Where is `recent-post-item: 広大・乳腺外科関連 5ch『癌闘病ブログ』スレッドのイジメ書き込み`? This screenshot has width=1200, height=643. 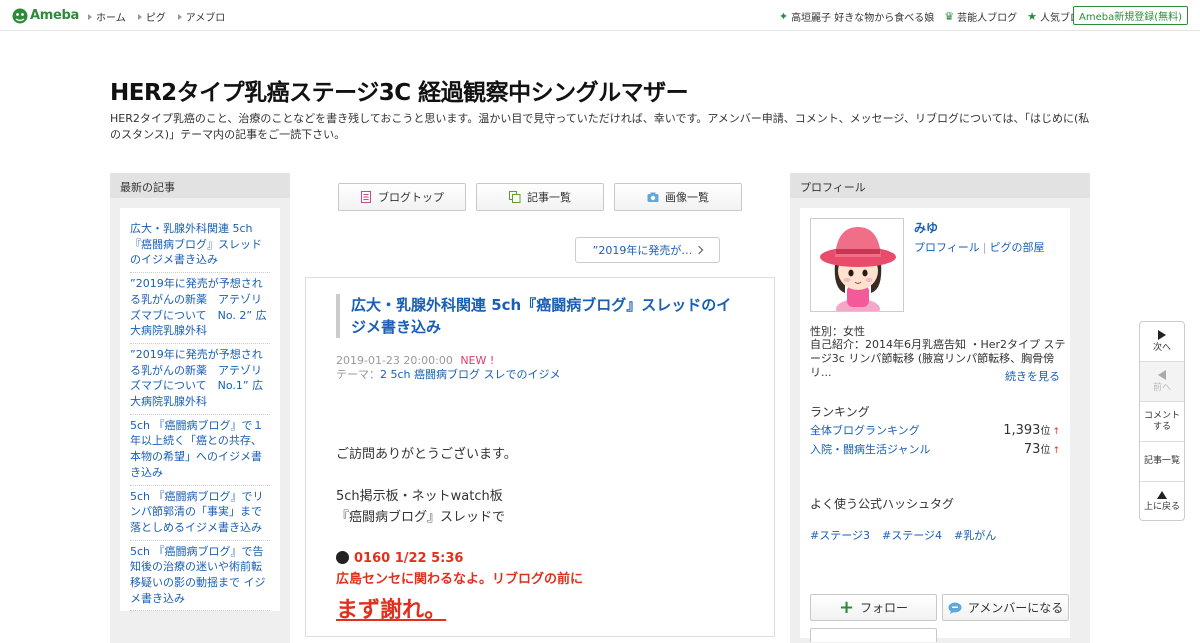 recent-post-item: 広大・乳腺外科関連 5ch『癌闘病ブログ』スレッドのイジメ書き込み is located at coordinates (200, 246).